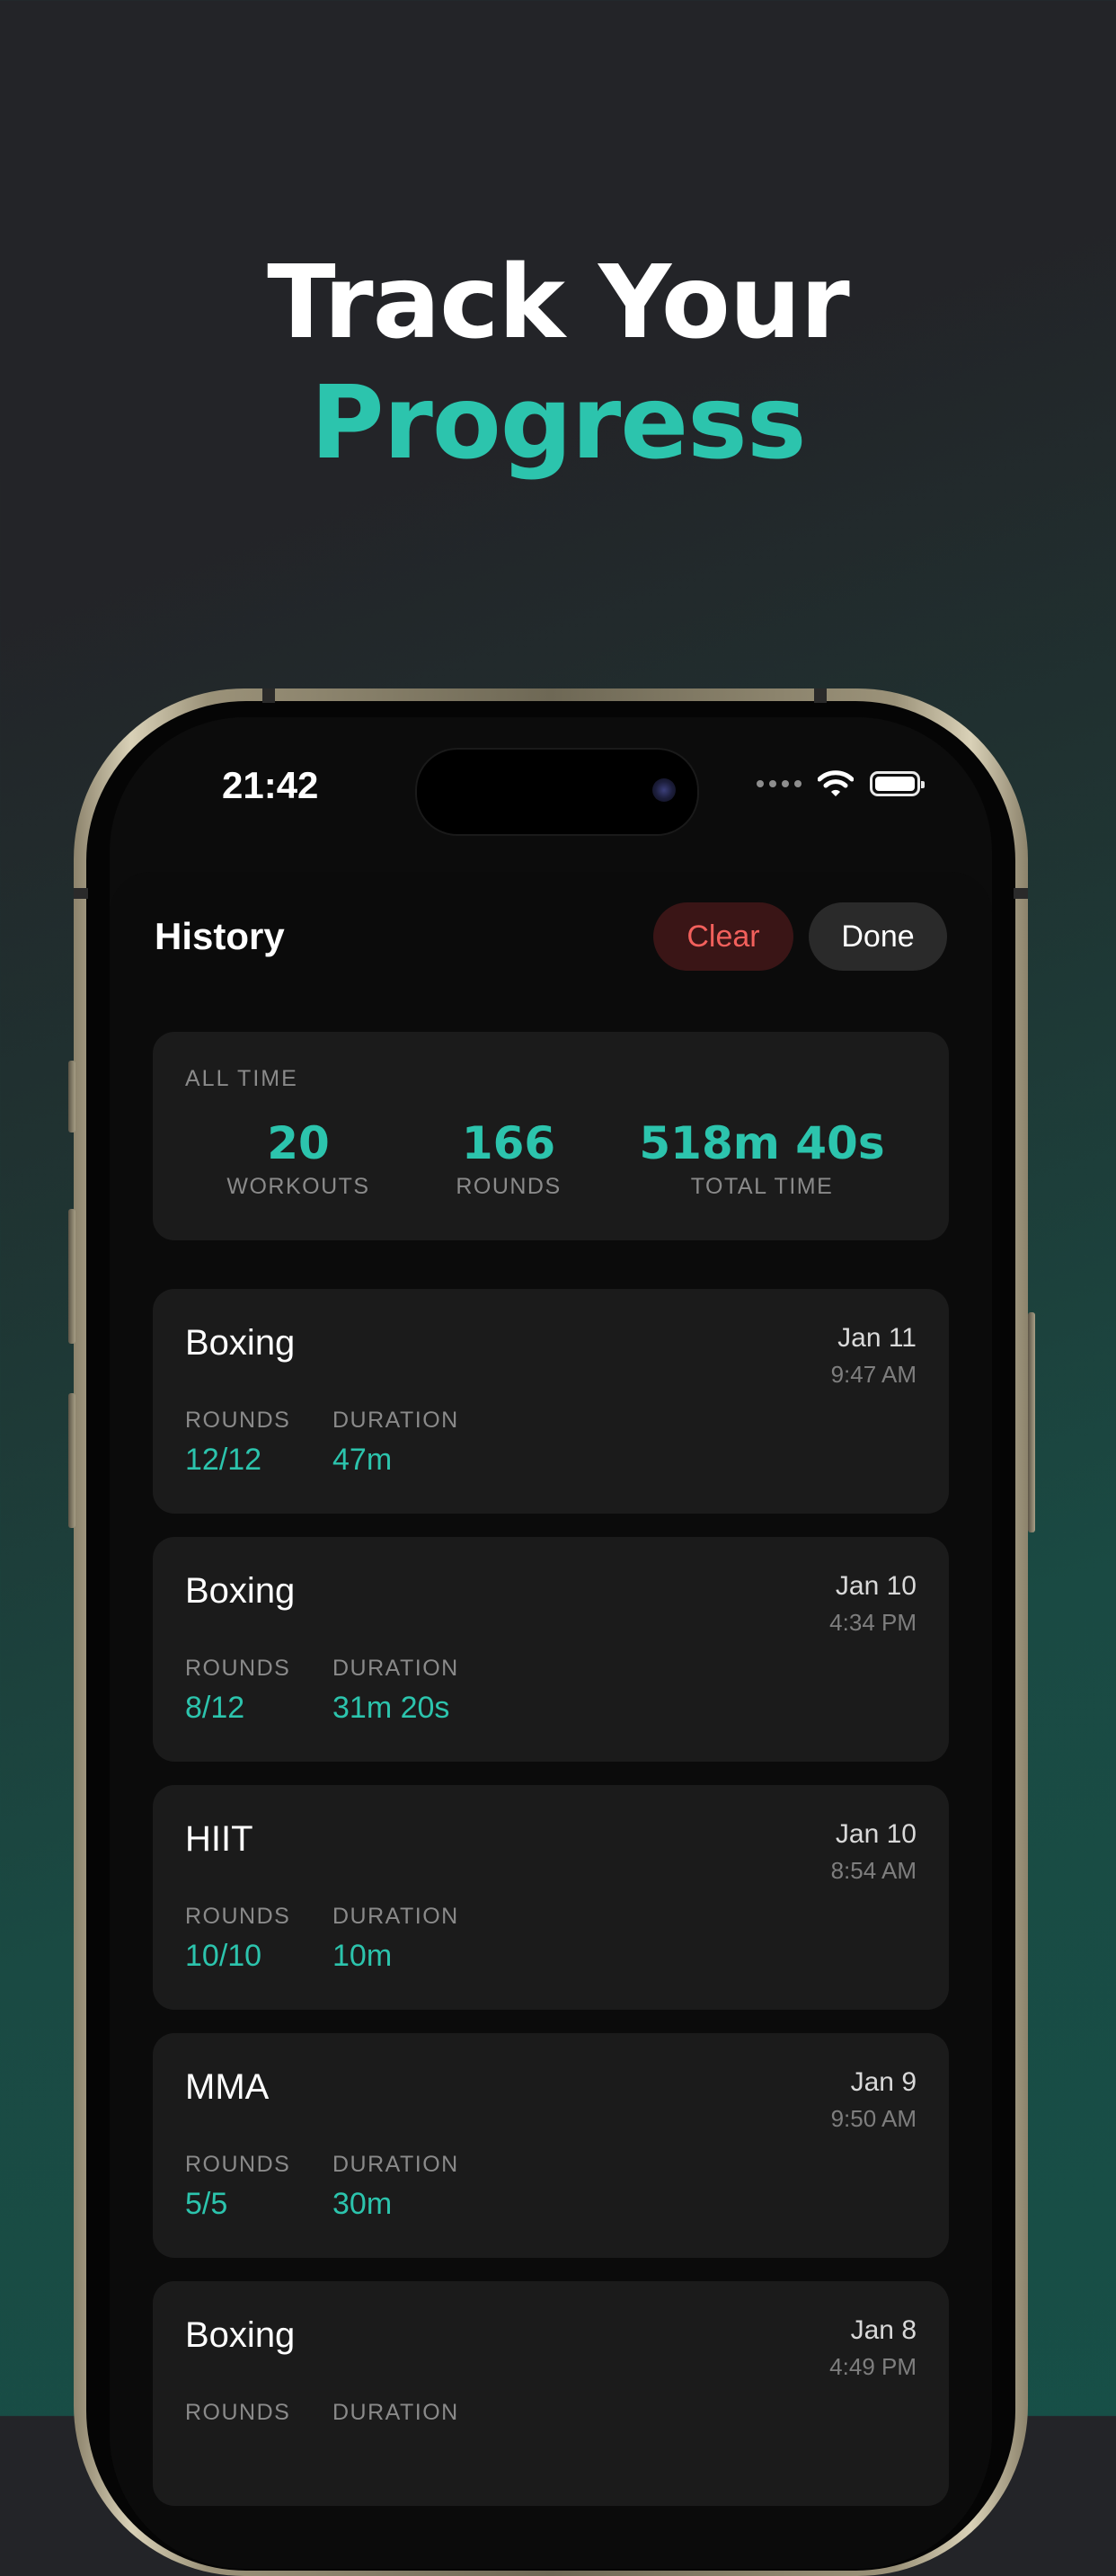 This screenshot has width=1116, height=2576. Describe the element at coordinates (873, 1870) in the screenshot. I see `session-time: 8:54 AM` at that location.